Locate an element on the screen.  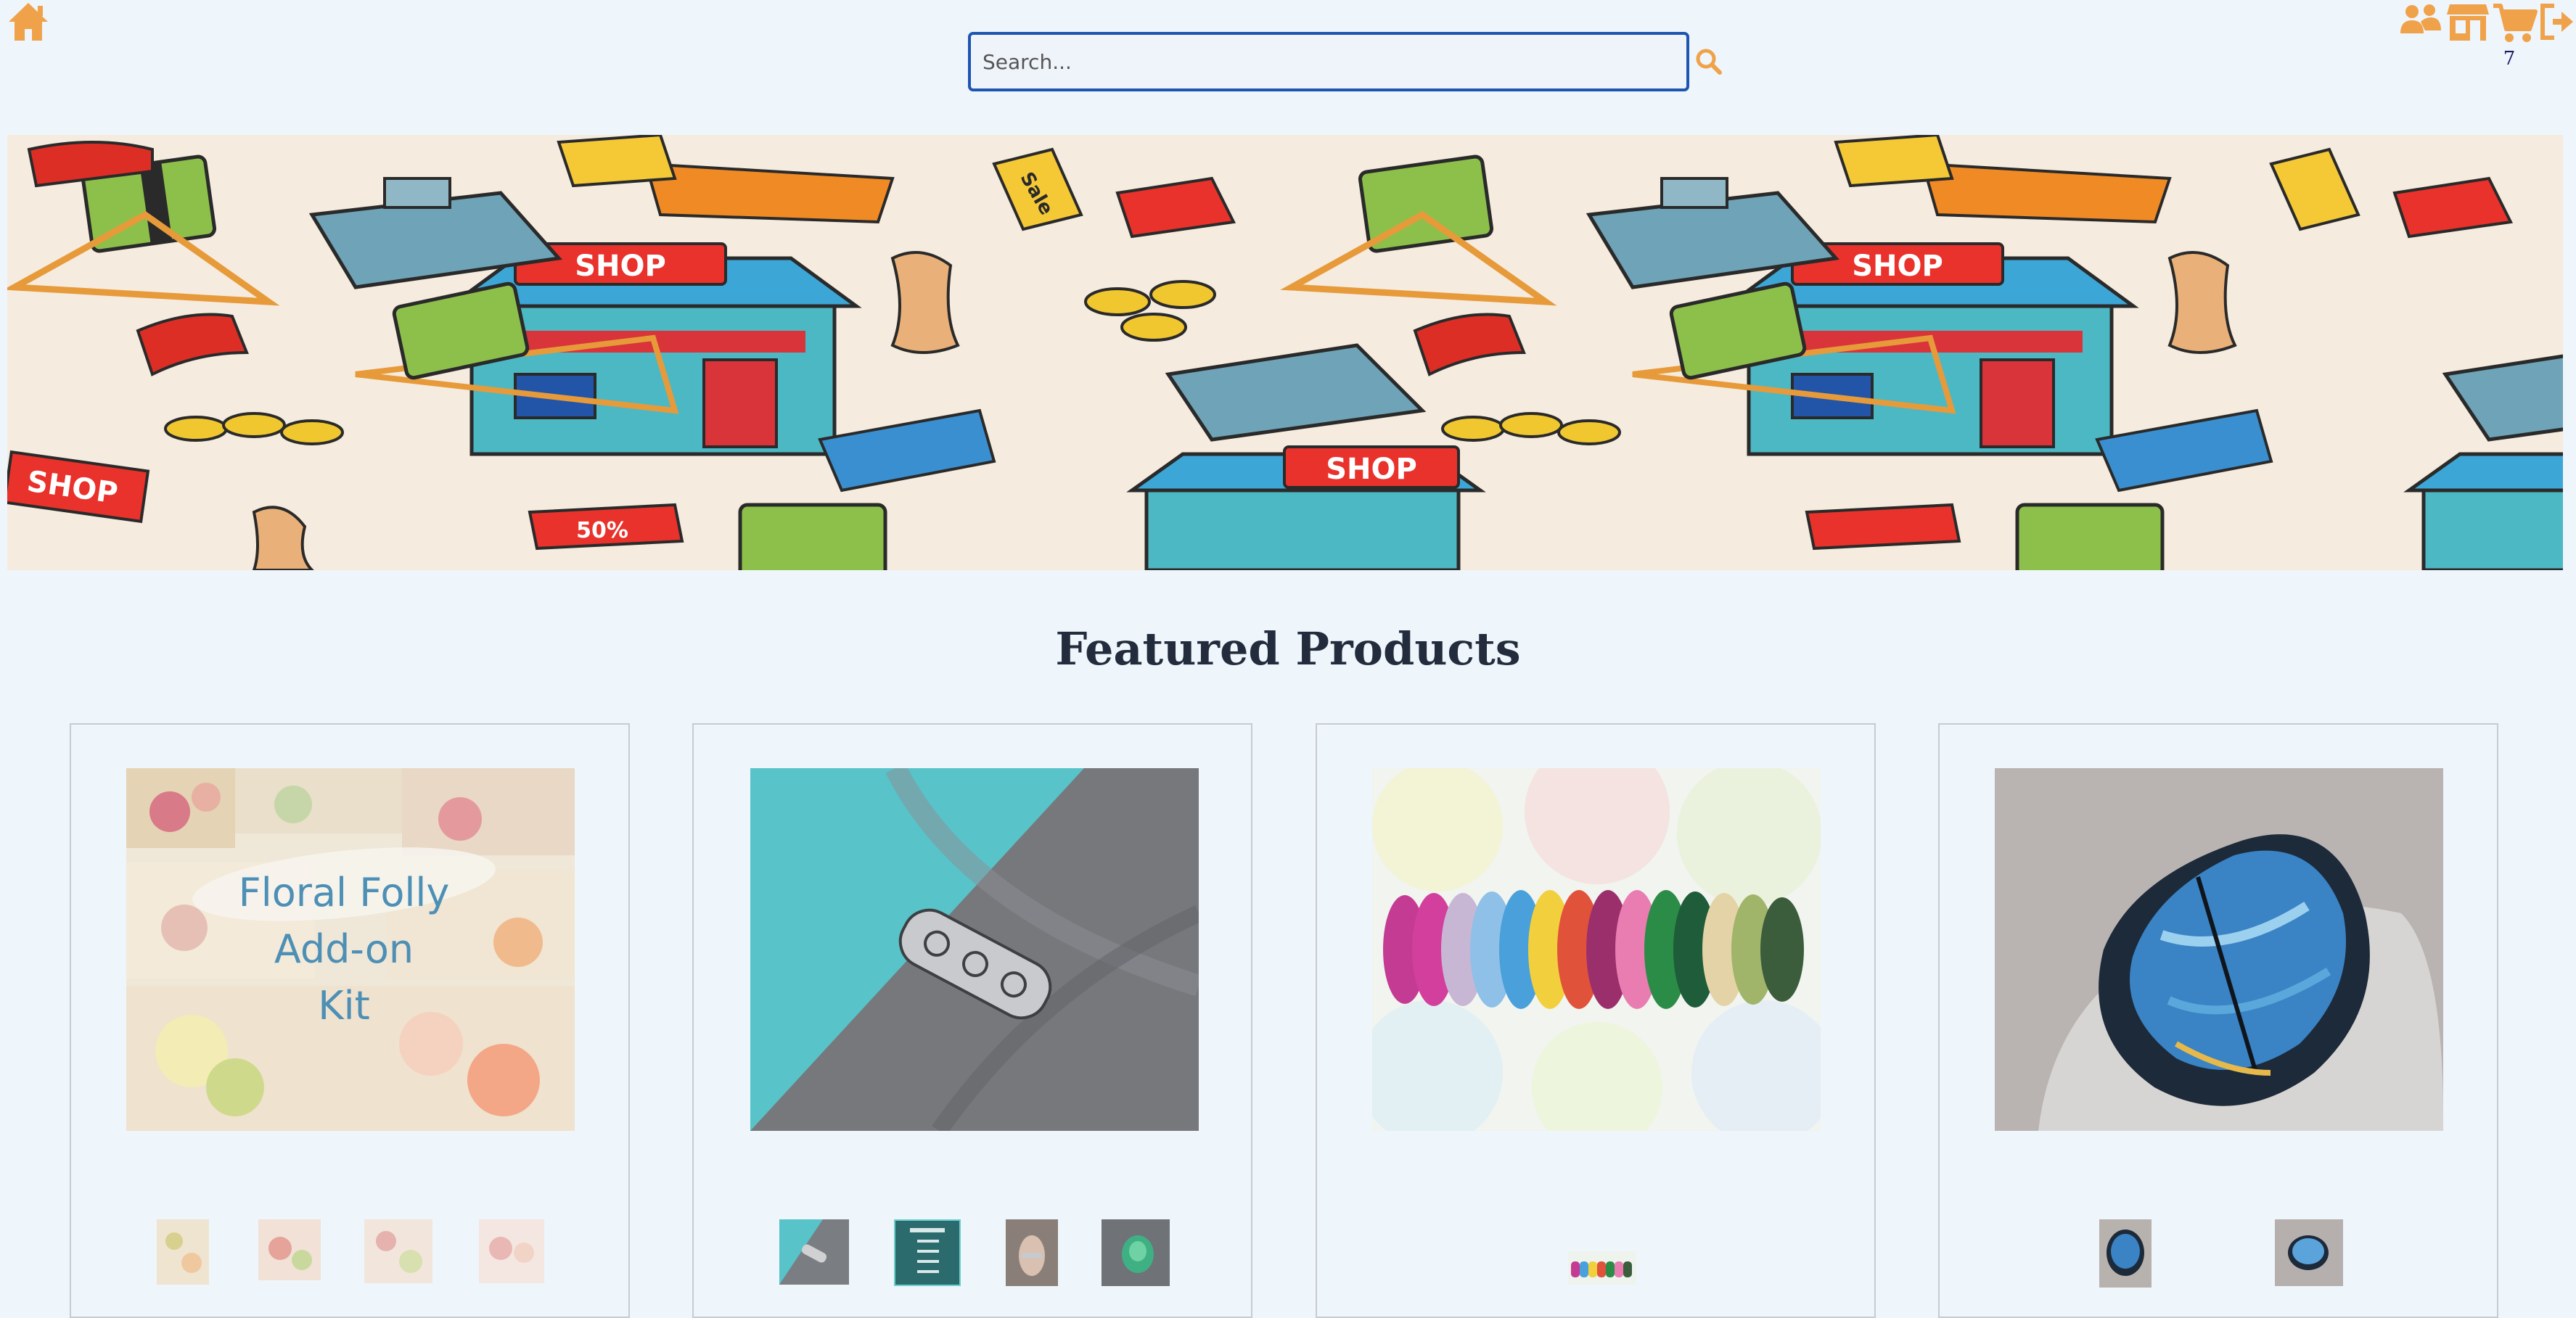
search-box is located at coordinates (1328, 61).